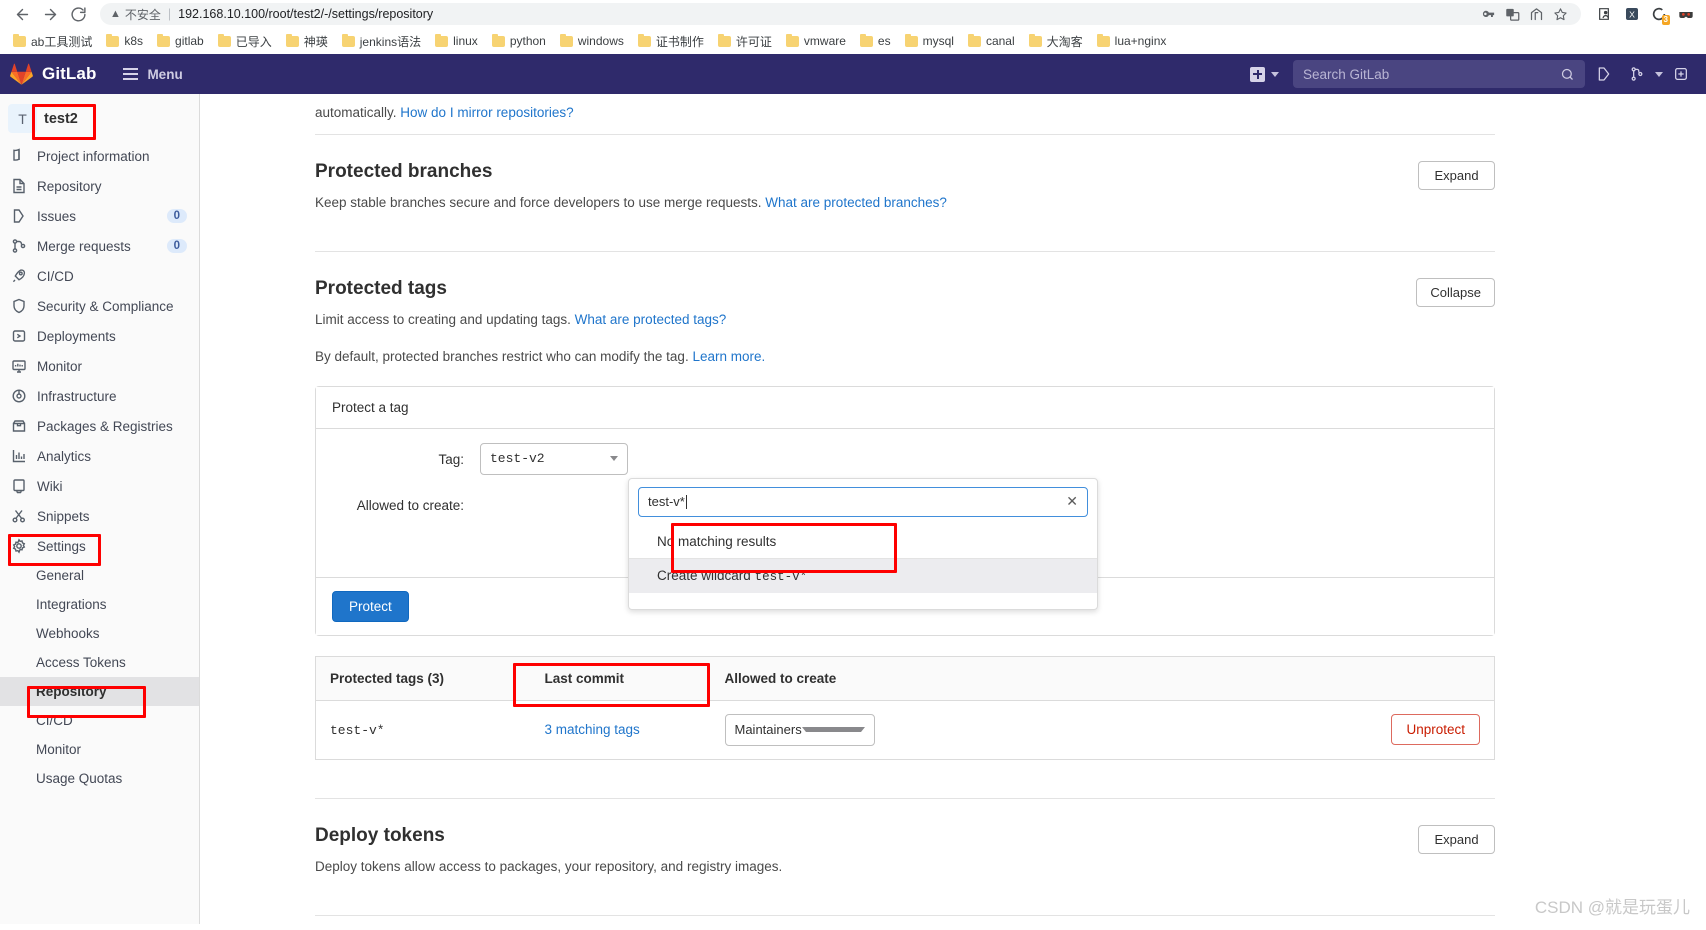 This screenshot has width=1706, height=930. What do you see at coordinates (745, 41) in the screenshot?
I see `bookmark-item: 许可证` at bounding box center [745, 41].